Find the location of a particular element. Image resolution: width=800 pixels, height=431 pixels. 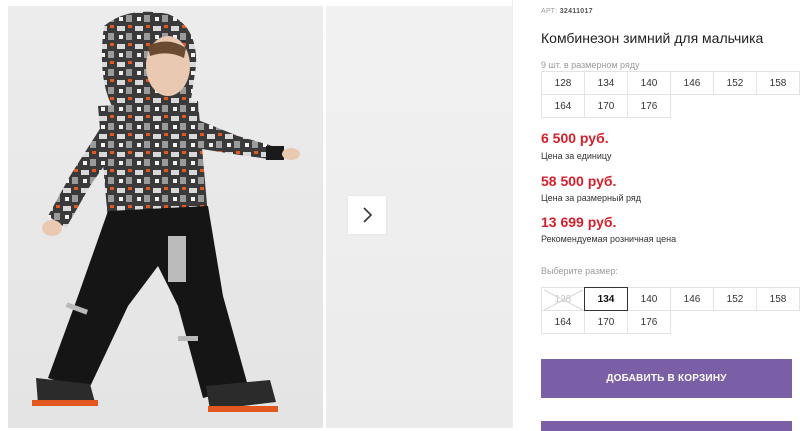

size-set-price: 58 500 руб. is located at coordinates (579, 181).